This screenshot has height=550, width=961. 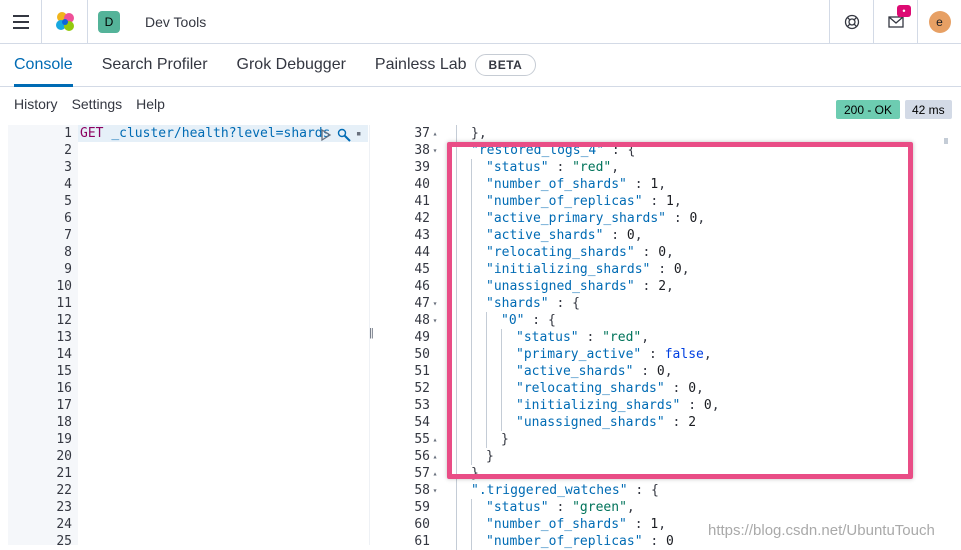 What do you see at coordinates (68, 269) in the screenshot?
I see `line-number: 9` at bounding box center [68, 269].